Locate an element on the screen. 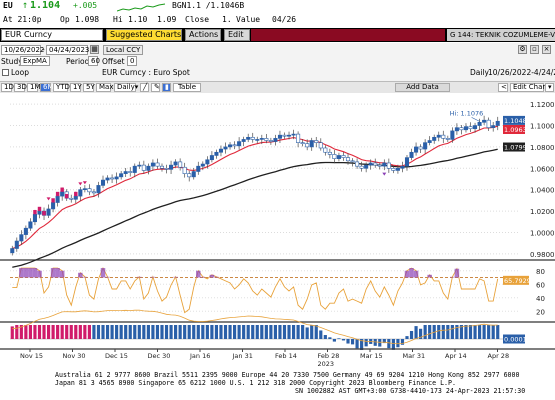 The width and height of the screenshot is (555, 400). edit-chart-button: Edit Chart is located at coordinates (529, 87).